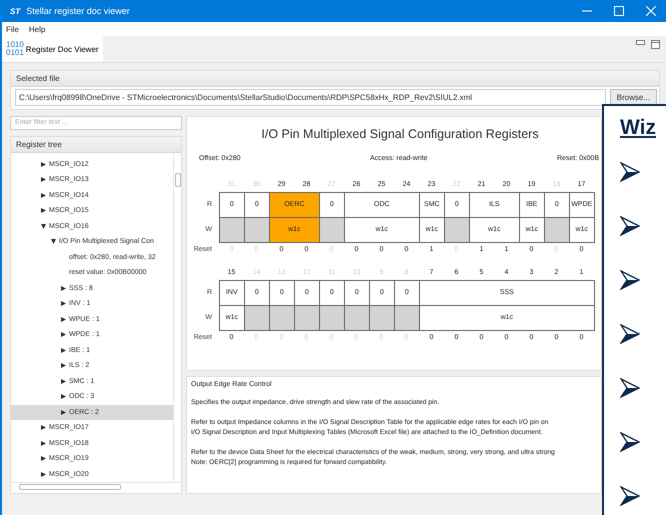 Image resolution: width=666 pixels, height=515 pixels. I want to click on file-path-field: C:\Users\frq08998\OneDrive - STMicroelectronics\Documents\StellarStudio\Documents\RDP\SPC58xHx_RDP_Rev2\SIUL2.xml, so click(310, 97).